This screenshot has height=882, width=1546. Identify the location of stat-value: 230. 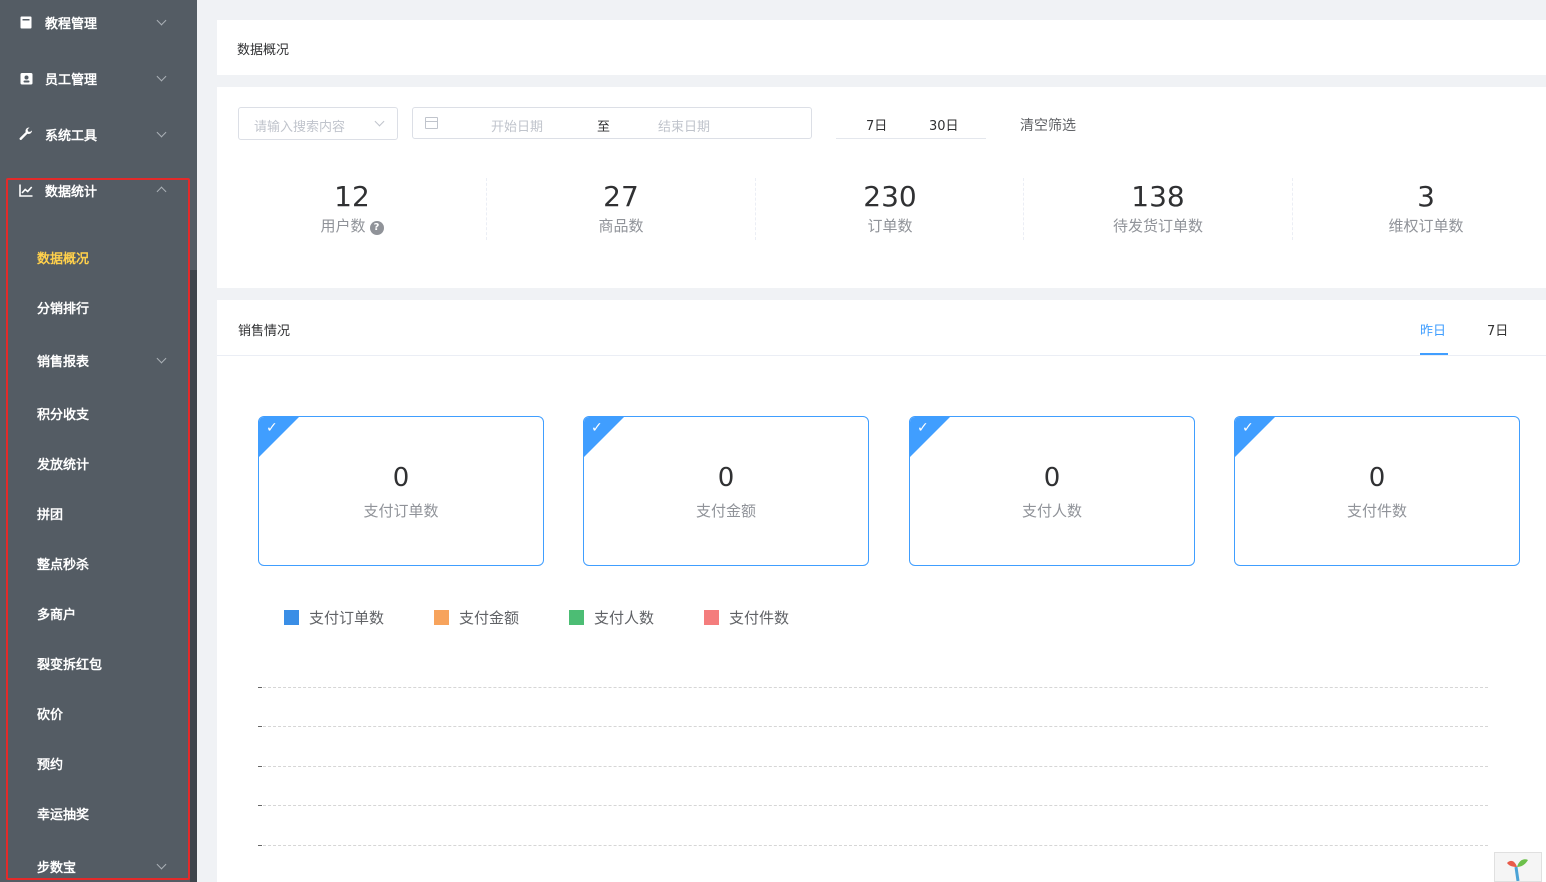
(890, 196).